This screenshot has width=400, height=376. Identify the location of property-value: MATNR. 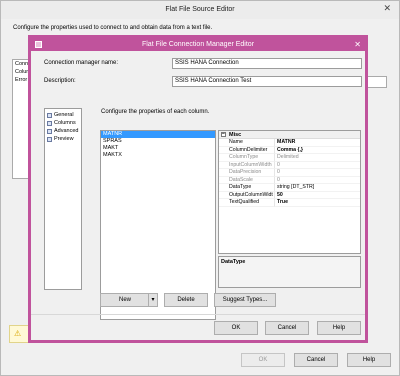
(317, 143).